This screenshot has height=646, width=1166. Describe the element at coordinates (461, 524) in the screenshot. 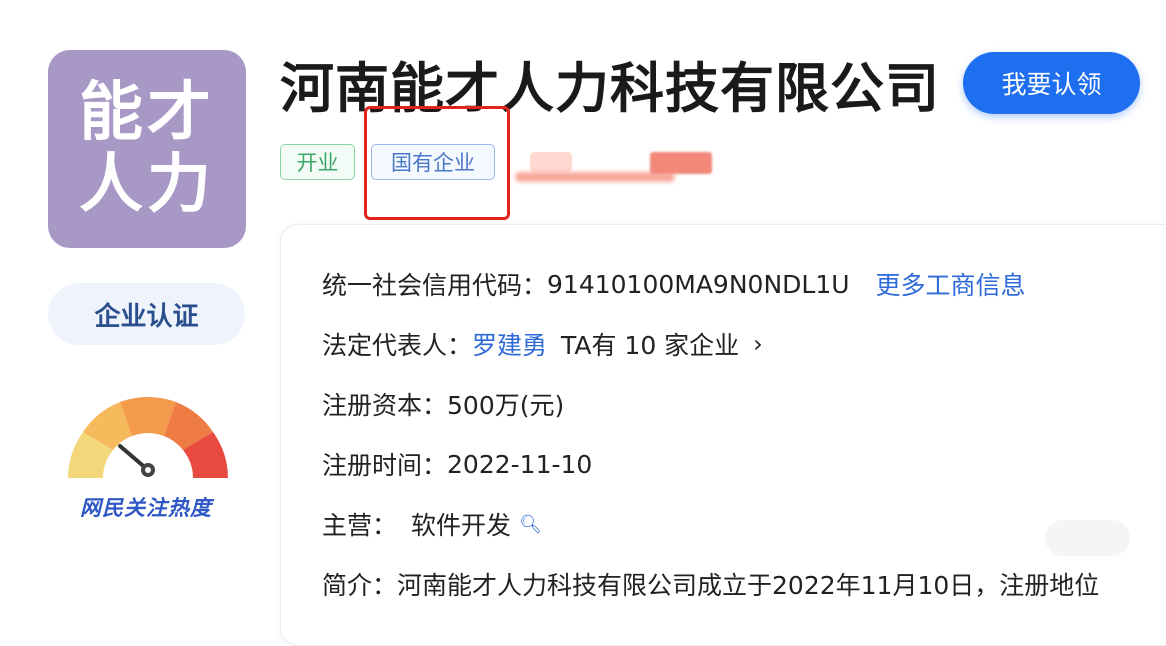

I see `business-value: 软件开发` at that location.